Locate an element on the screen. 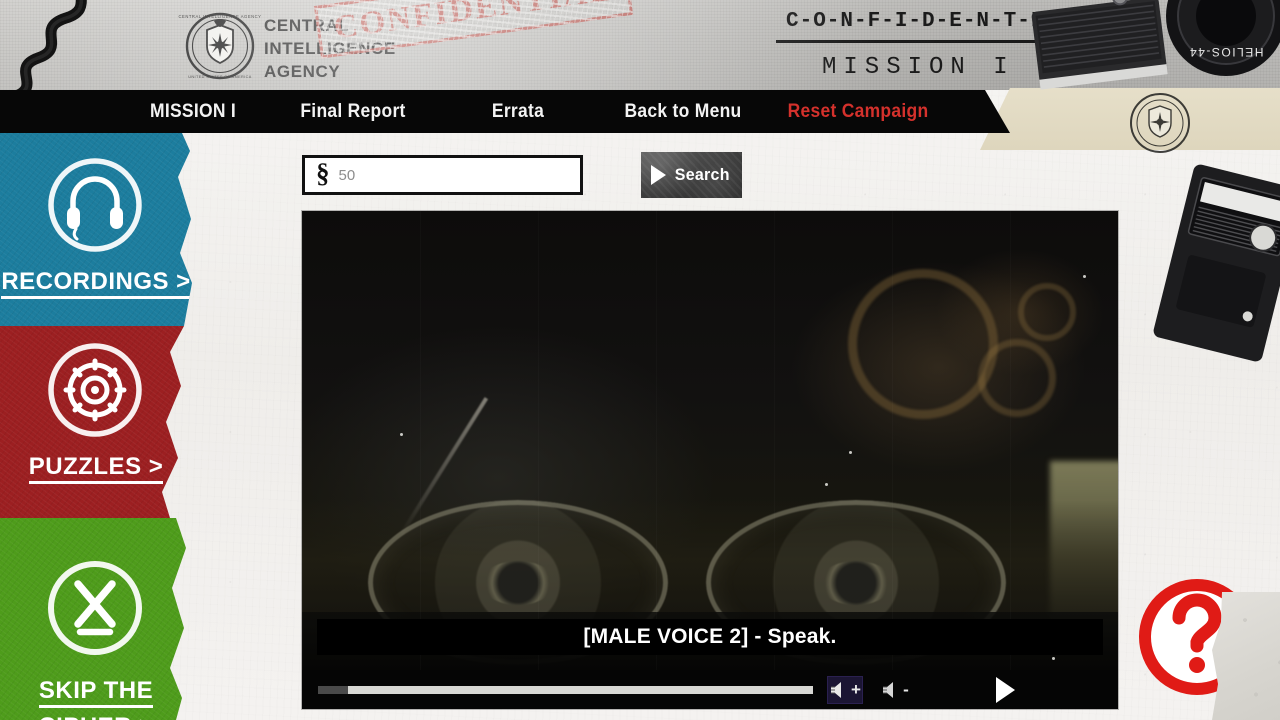  mission-title: MISSION I is located at coordinates (918, 67).